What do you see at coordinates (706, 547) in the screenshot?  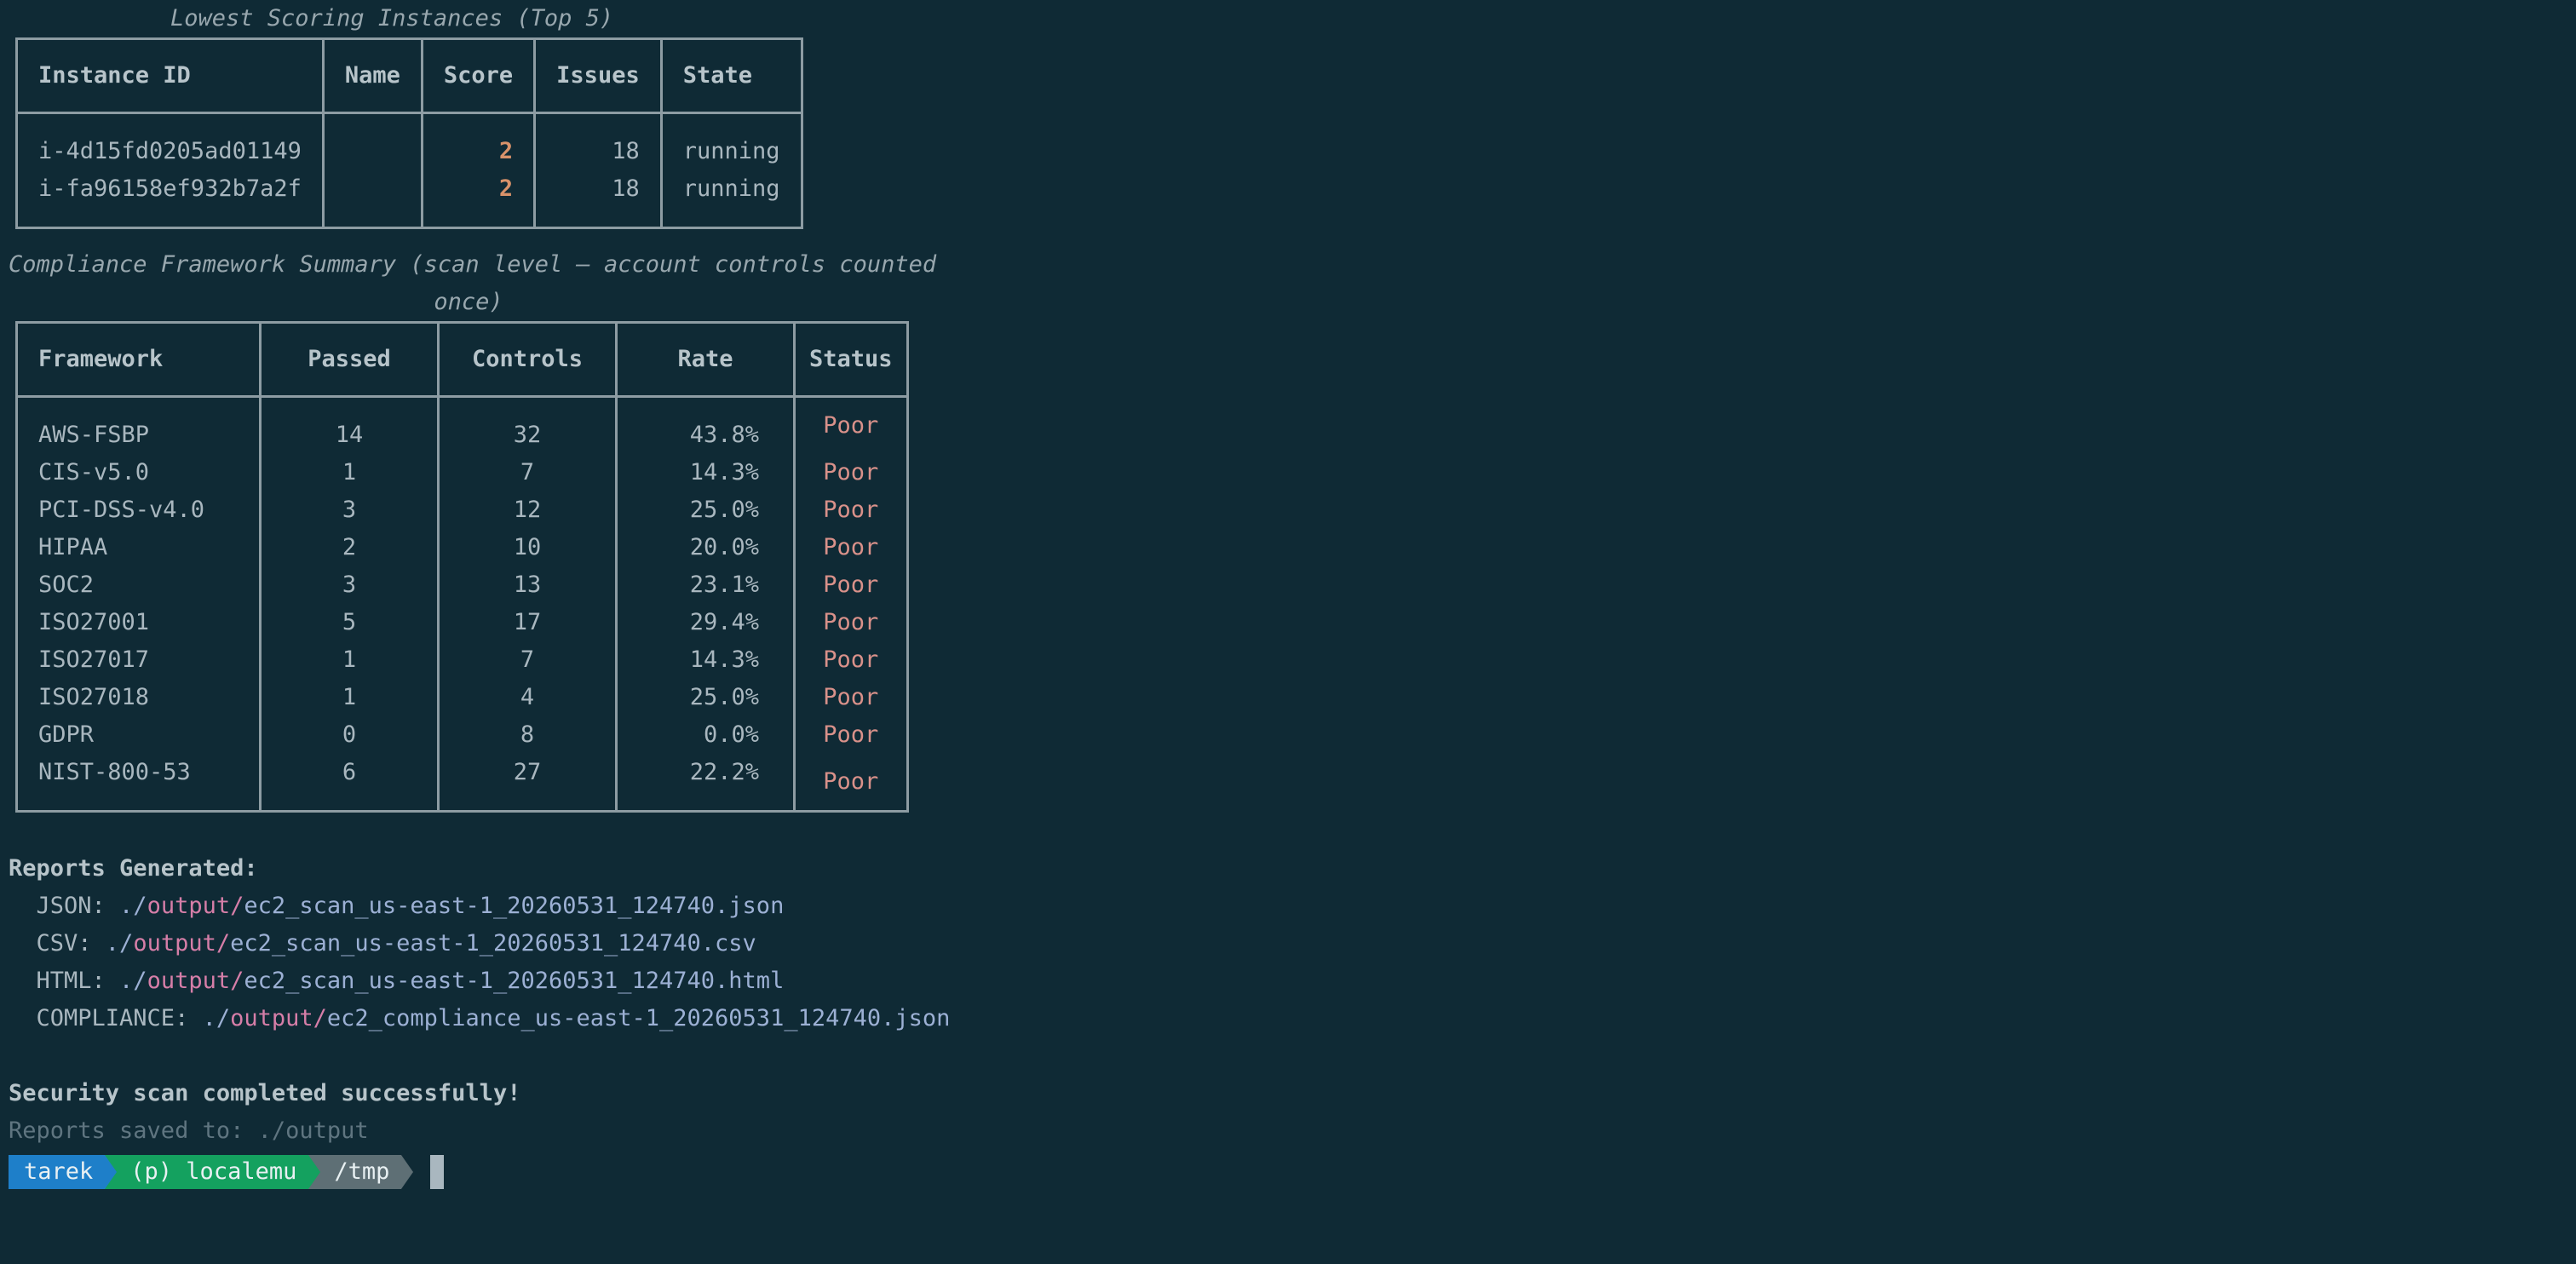 I see `pass-rate: 20.0%` at bounding box center [706, 547].